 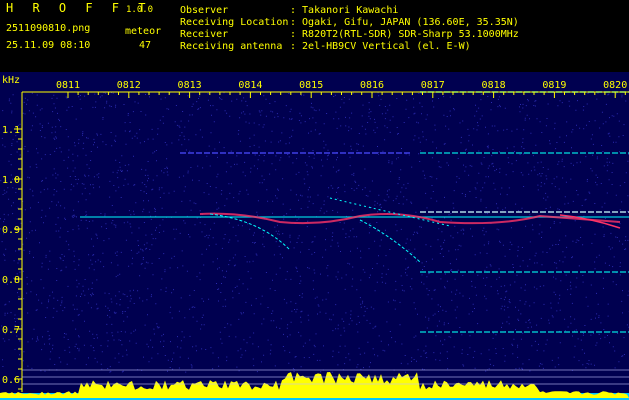 What do you see at coordinates (190, 85) in the screenshot?
I see `x-tick-label: 0813` at bounding box center [190, 85].